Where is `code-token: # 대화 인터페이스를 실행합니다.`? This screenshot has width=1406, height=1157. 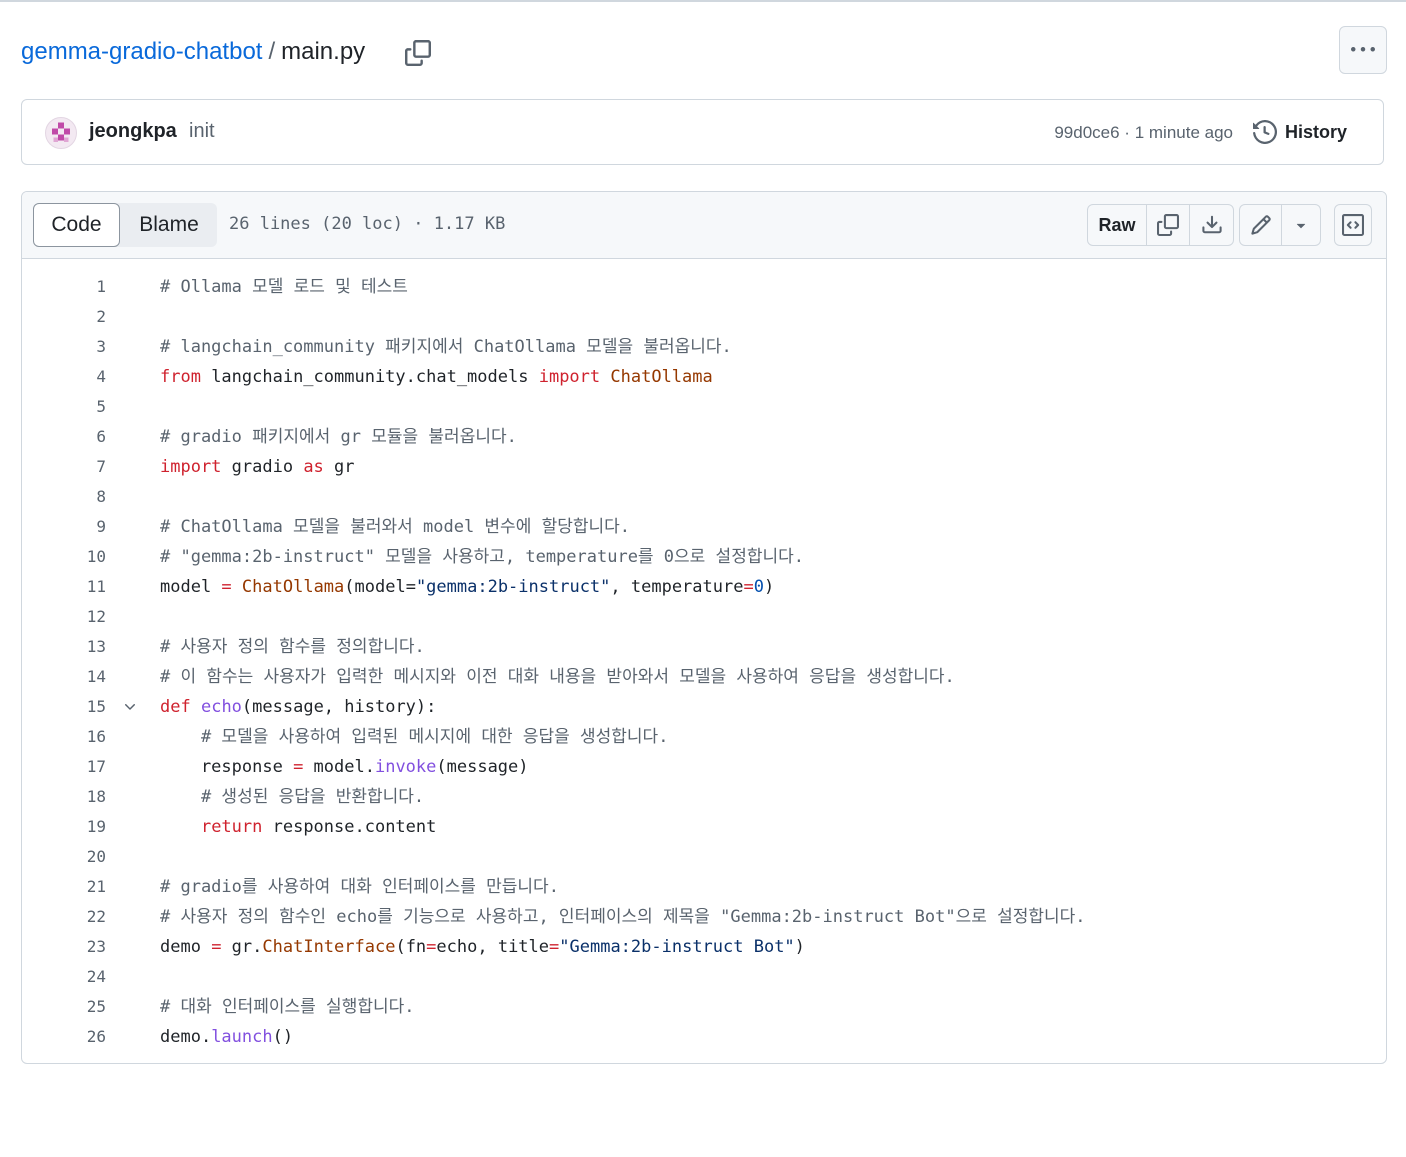
code-token: # 대화 인터페이스를 실행합니다. is located at coordinates (287, 1007).